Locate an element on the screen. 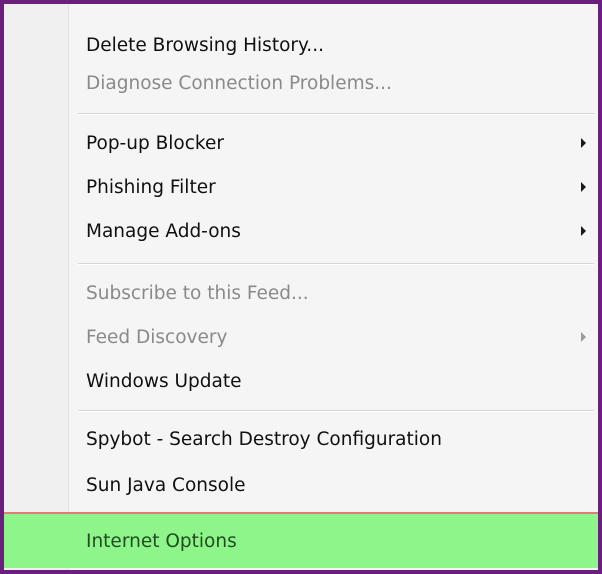  menu-item-sun-java-console: Sun Java Console is located at coordinates (301, 485).